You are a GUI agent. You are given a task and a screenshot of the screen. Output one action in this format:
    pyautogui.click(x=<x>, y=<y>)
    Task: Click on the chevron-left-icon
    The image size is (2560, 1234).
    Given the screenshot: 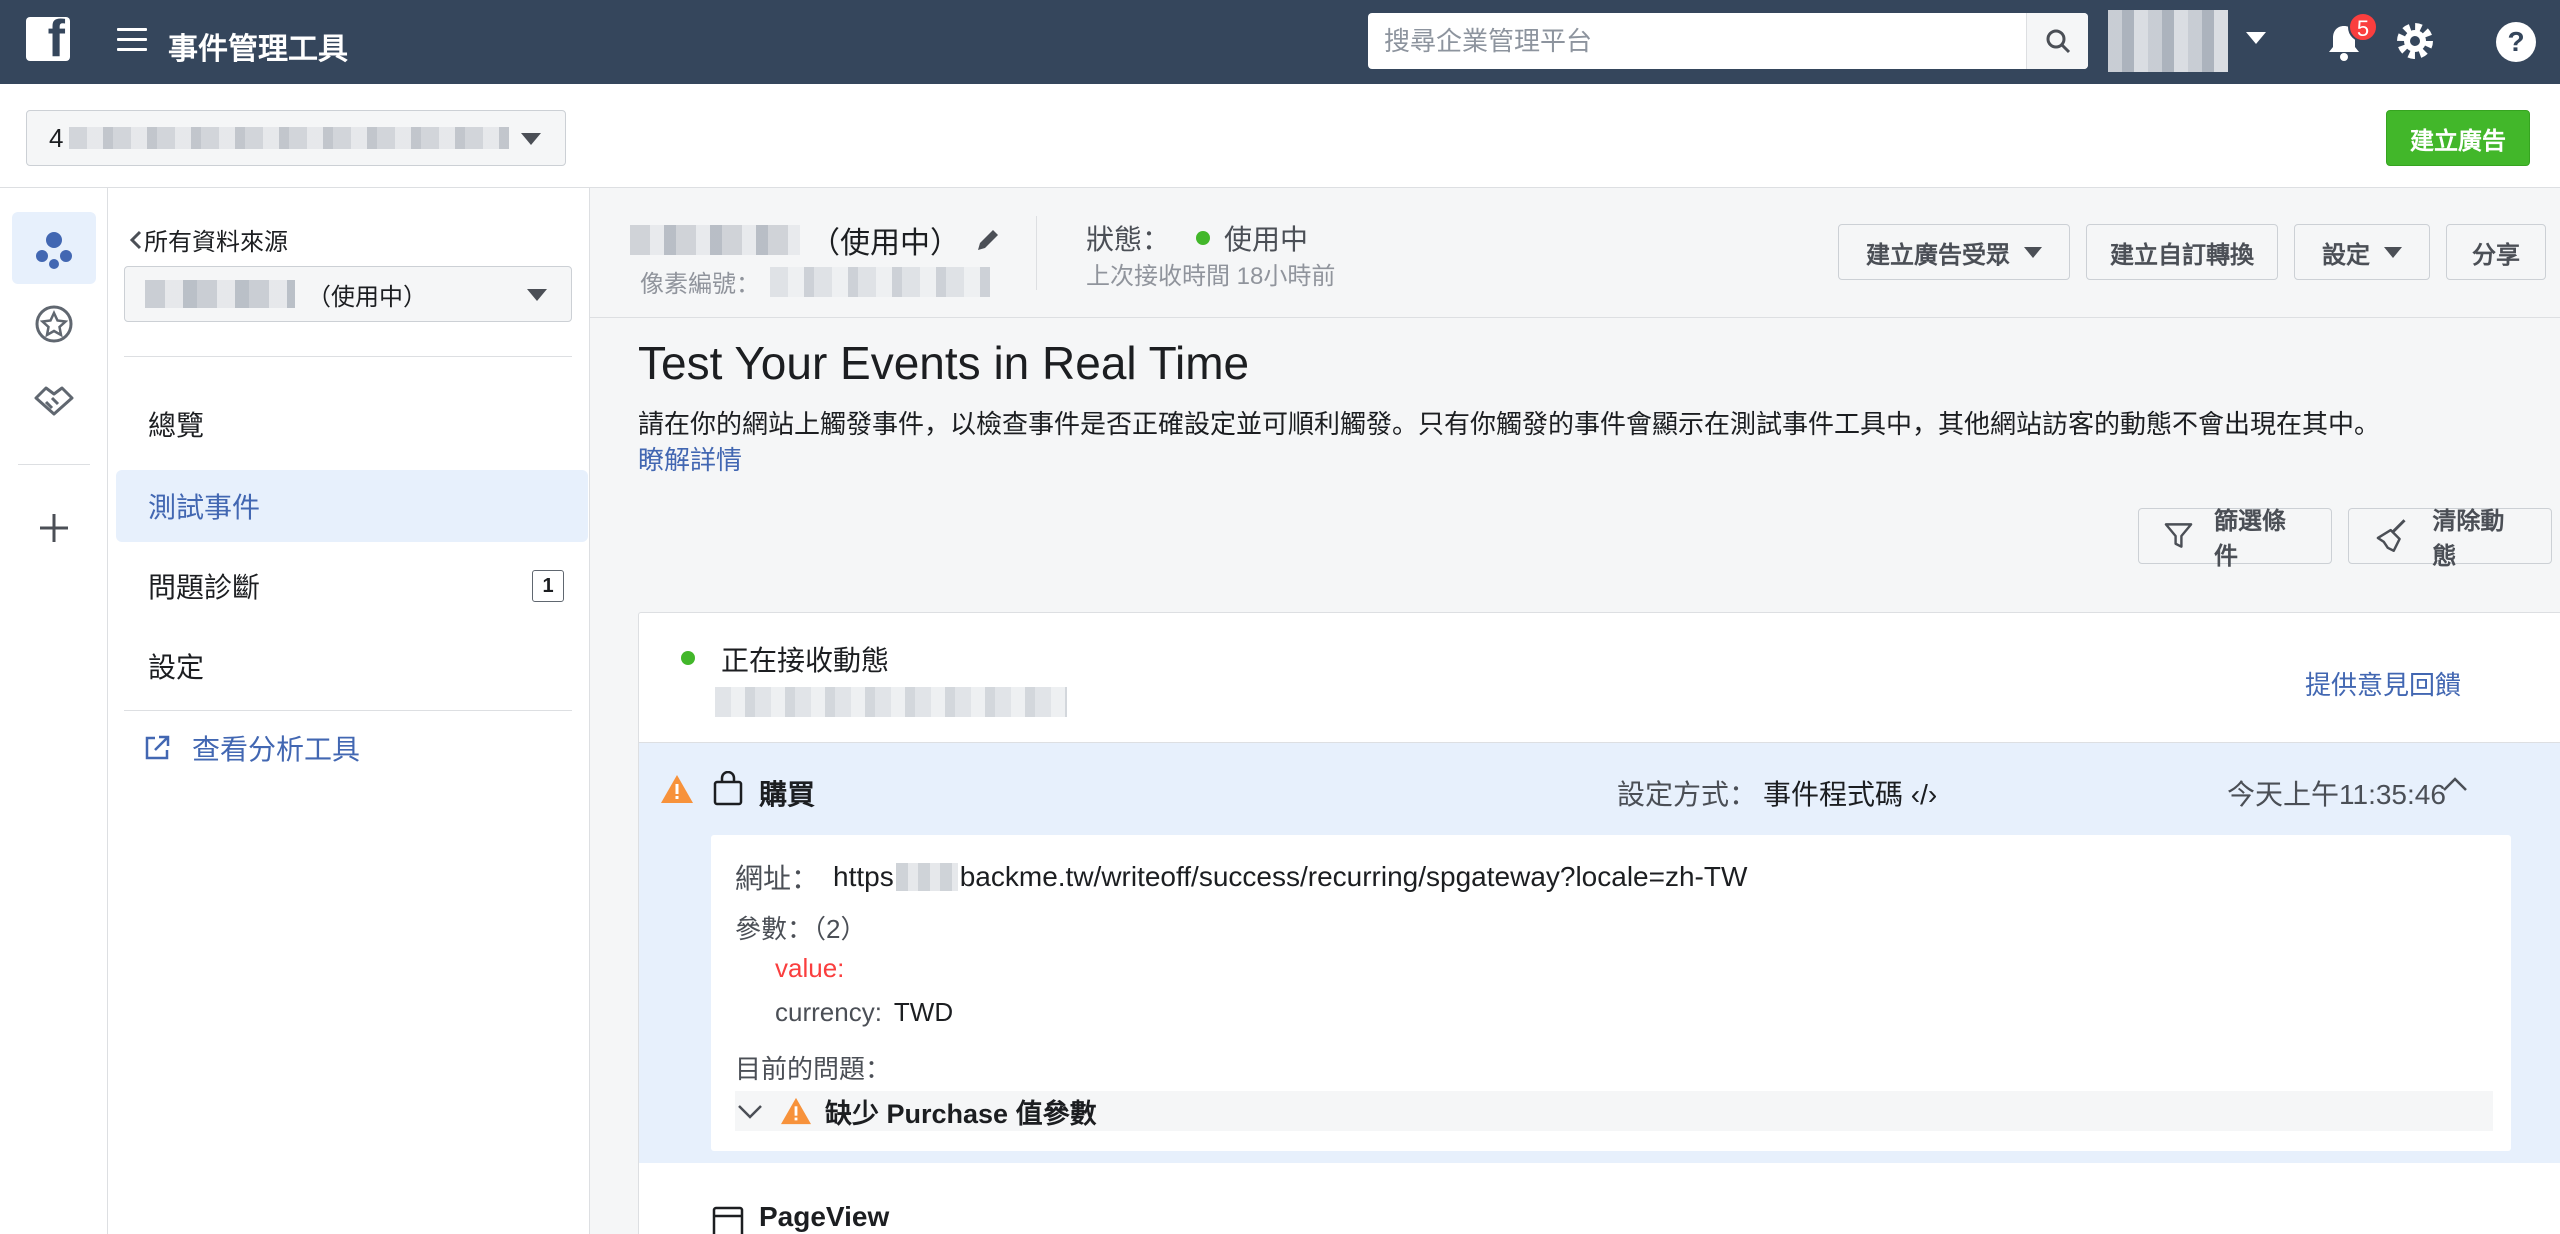 What is the action you would take?
    pyautogui.click(x=135, y=239)
    